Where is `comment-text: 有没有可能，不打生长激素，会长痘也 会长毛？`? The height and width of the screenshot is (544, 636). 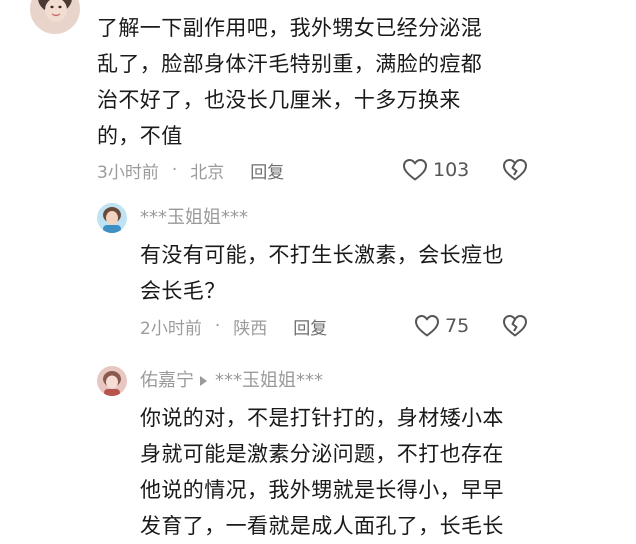
comment-text: 有没有可能，不打生长激素，会长痘也 会长毛？ is located at coordinates (322, 273).